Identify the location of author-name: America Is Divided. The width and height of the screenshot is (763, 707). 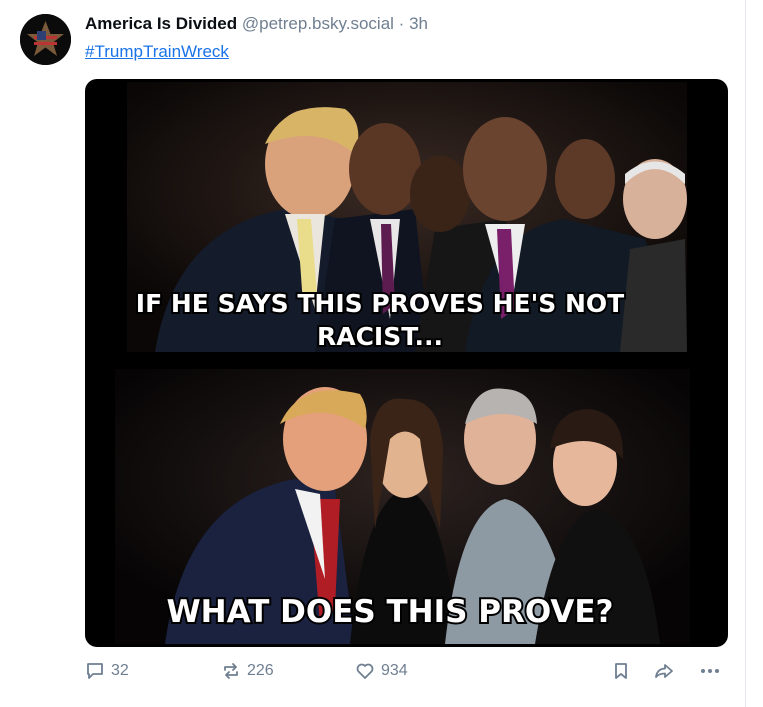
(161, 23).